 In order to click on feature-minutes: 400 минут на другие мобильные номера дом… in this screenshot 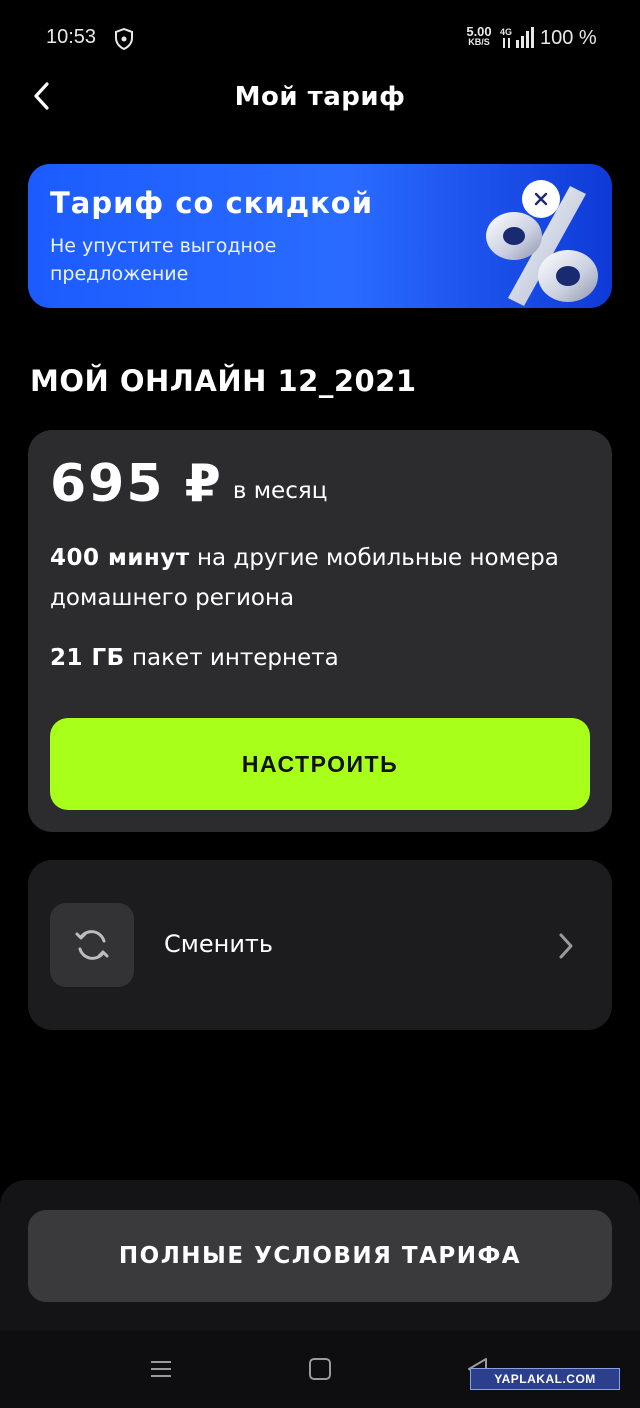, I will do `click(304, 578)`.